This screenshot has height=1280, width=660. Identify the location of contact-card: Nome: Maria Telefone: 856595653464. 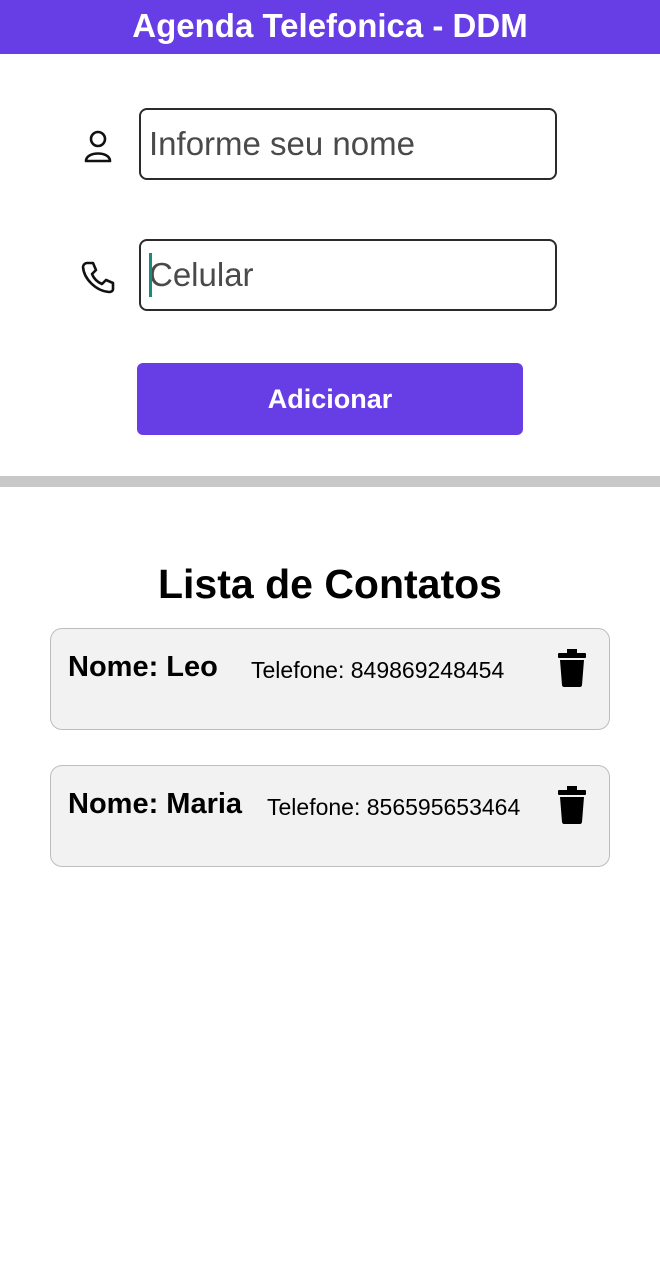
(330, 816).